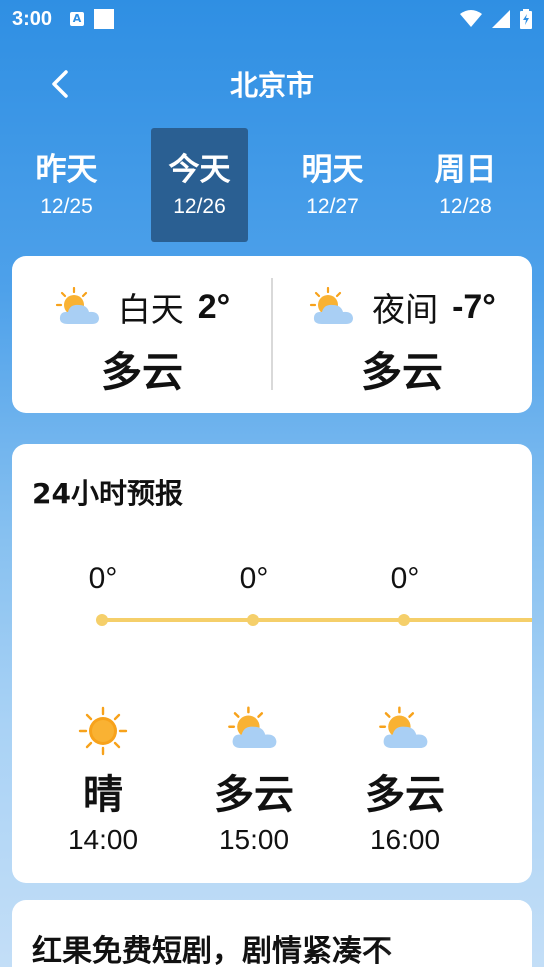  I want to click on tab-sunday: 周日 12/28, so click(465, 185).